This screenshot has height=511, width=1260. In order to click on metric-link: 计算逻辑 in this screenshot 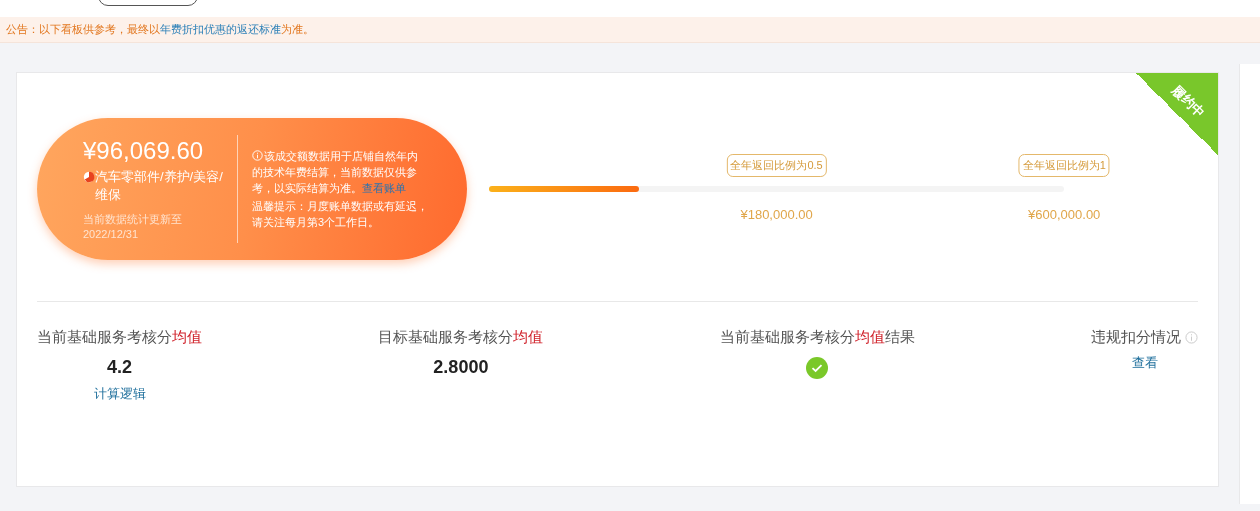, I will do `click(119, 394)`.